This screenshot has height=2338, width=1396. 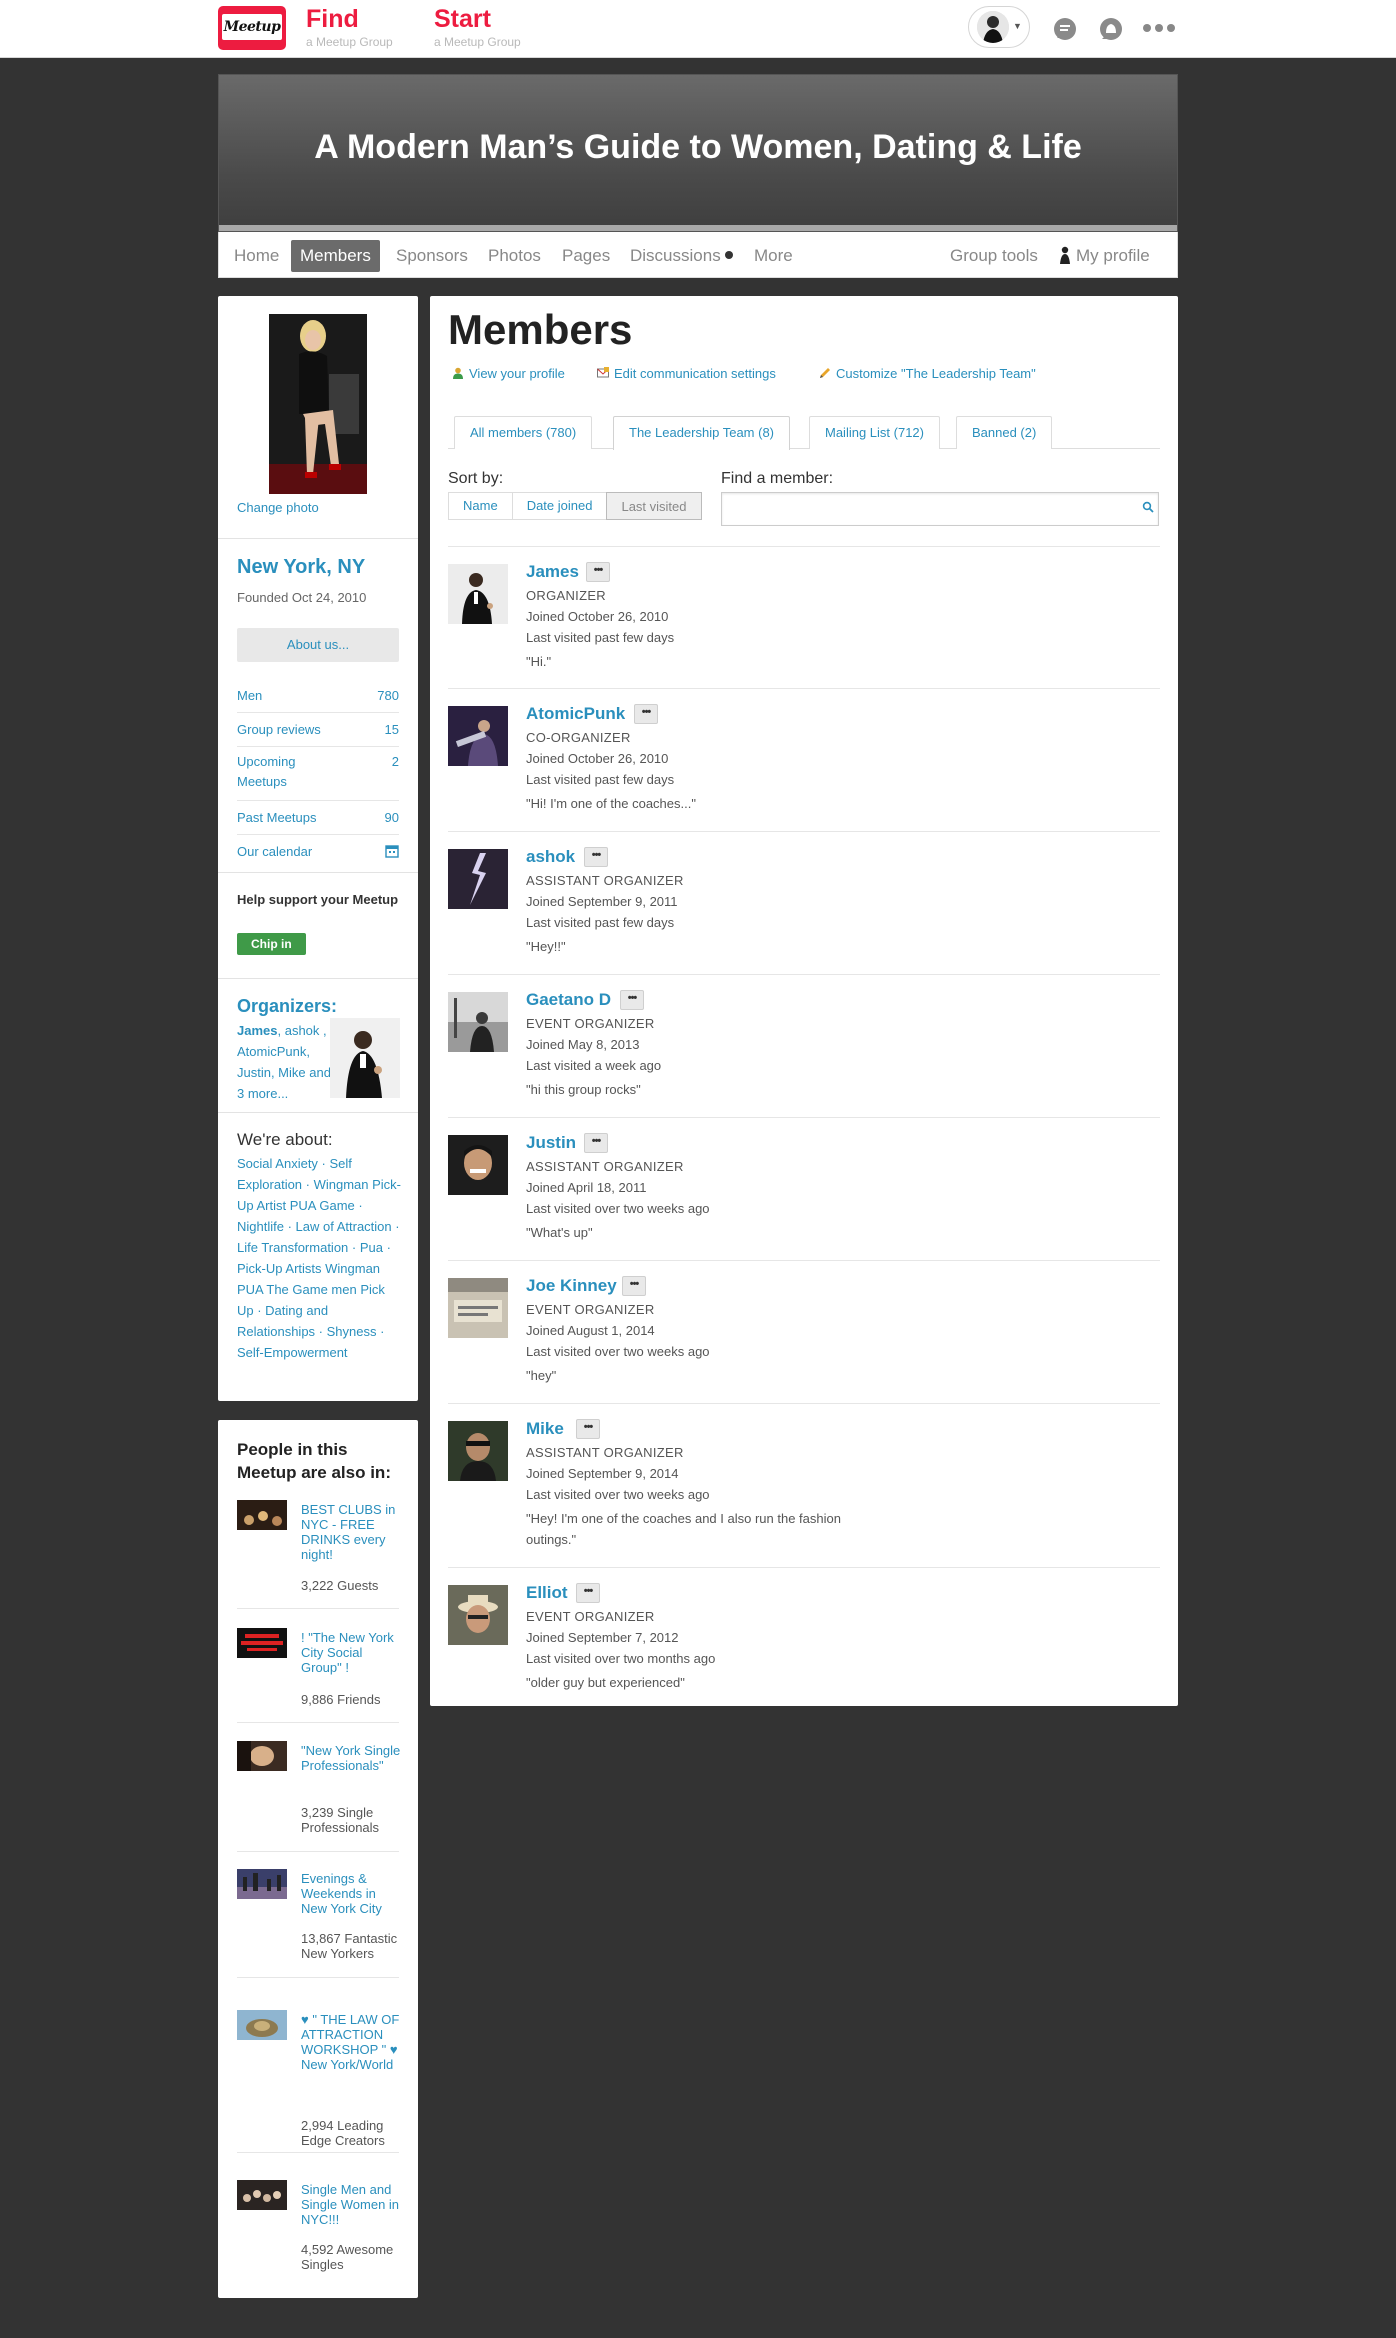 What do you see at coordinates (335, 256) in the screenshot?
I see `tab-members: Members` at bounding box center [335, 256].